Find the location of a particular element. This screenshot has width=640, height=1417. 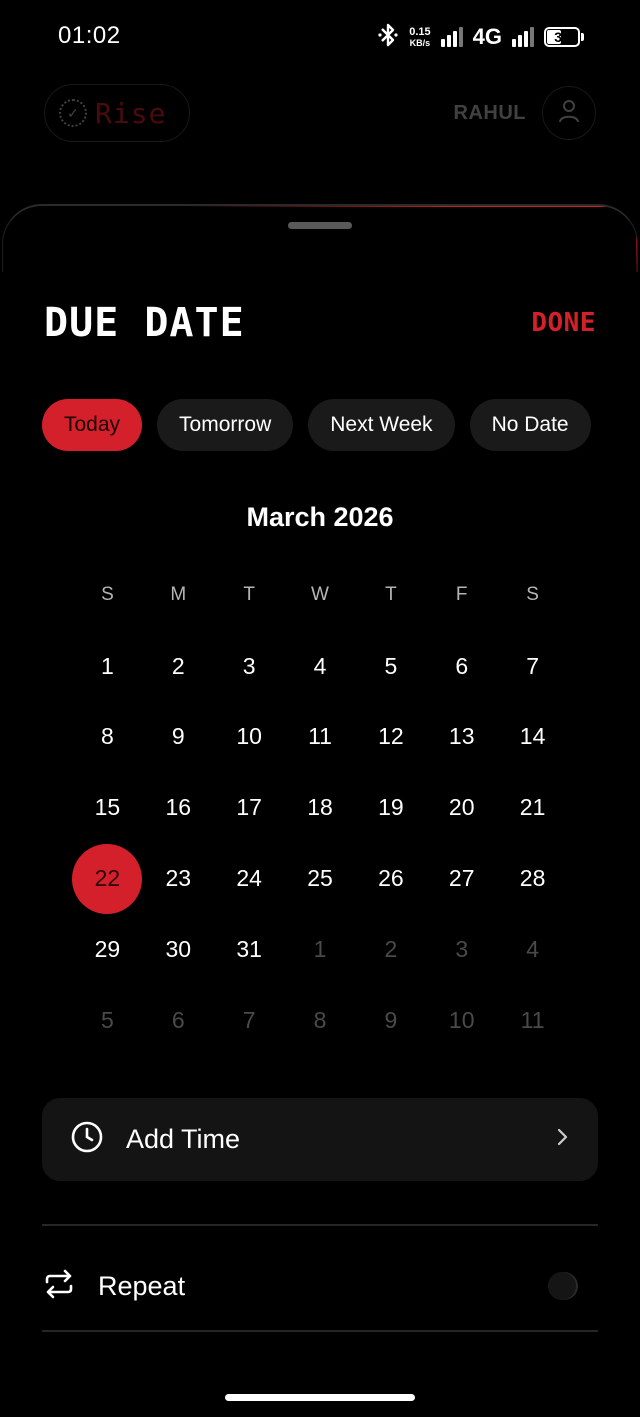

calendar-day: 30 is located at coordinates (178, 949).